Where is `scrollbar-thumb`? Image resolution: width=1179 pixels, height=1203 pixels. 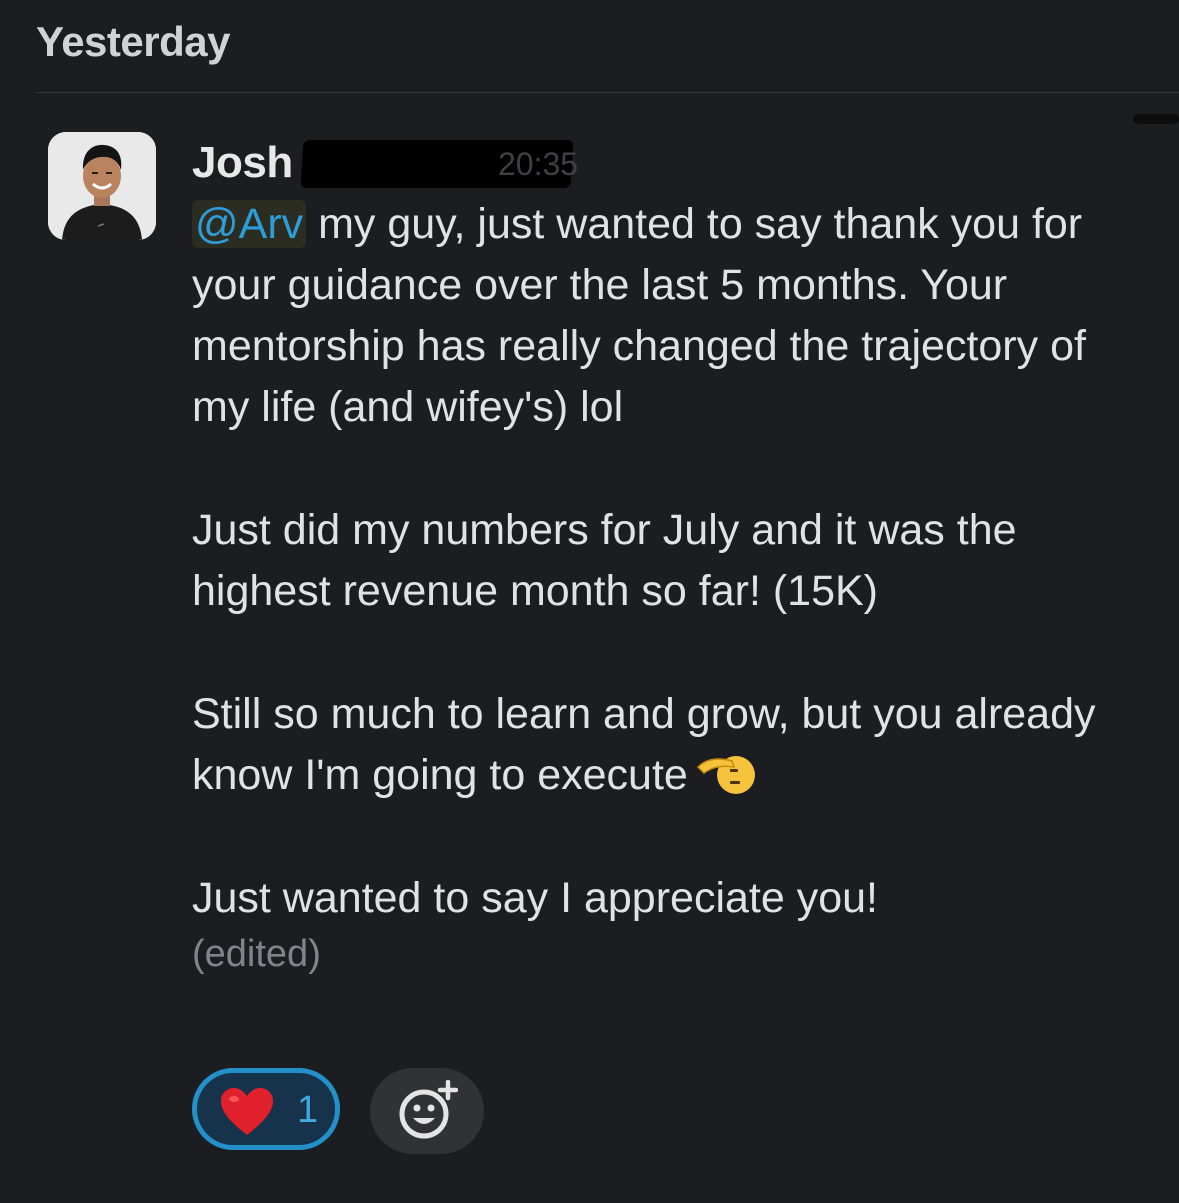 scrollbar-thumb is located at coordinates (1156, 119).